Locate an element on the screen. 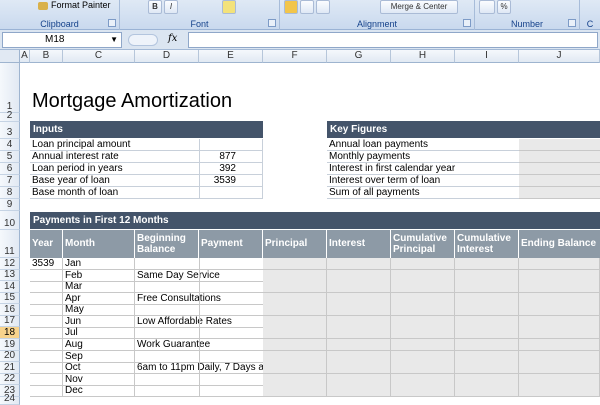  merge-center-button: Merge & Center is located at coordinates (419, 7).